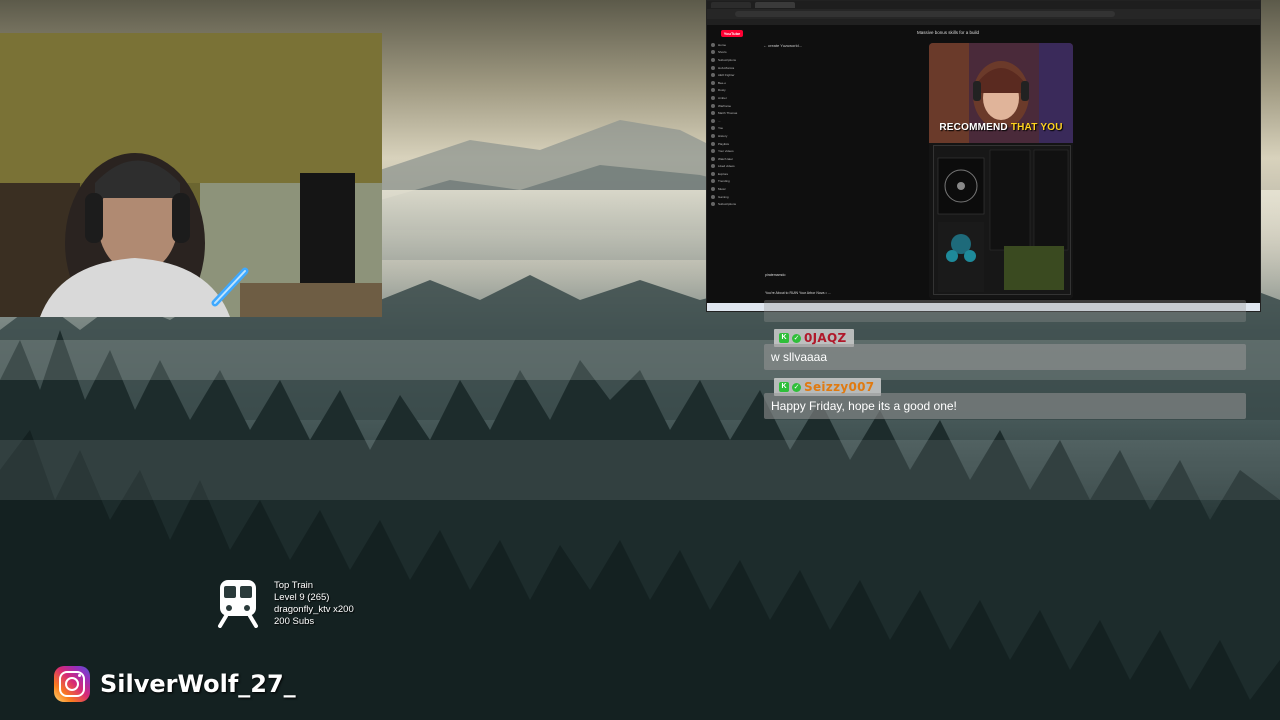 The image size is (1280, 720). Describe the element at coordinates (732, 45) in the screenshot. I see `sidebar-item: Home` at that location.